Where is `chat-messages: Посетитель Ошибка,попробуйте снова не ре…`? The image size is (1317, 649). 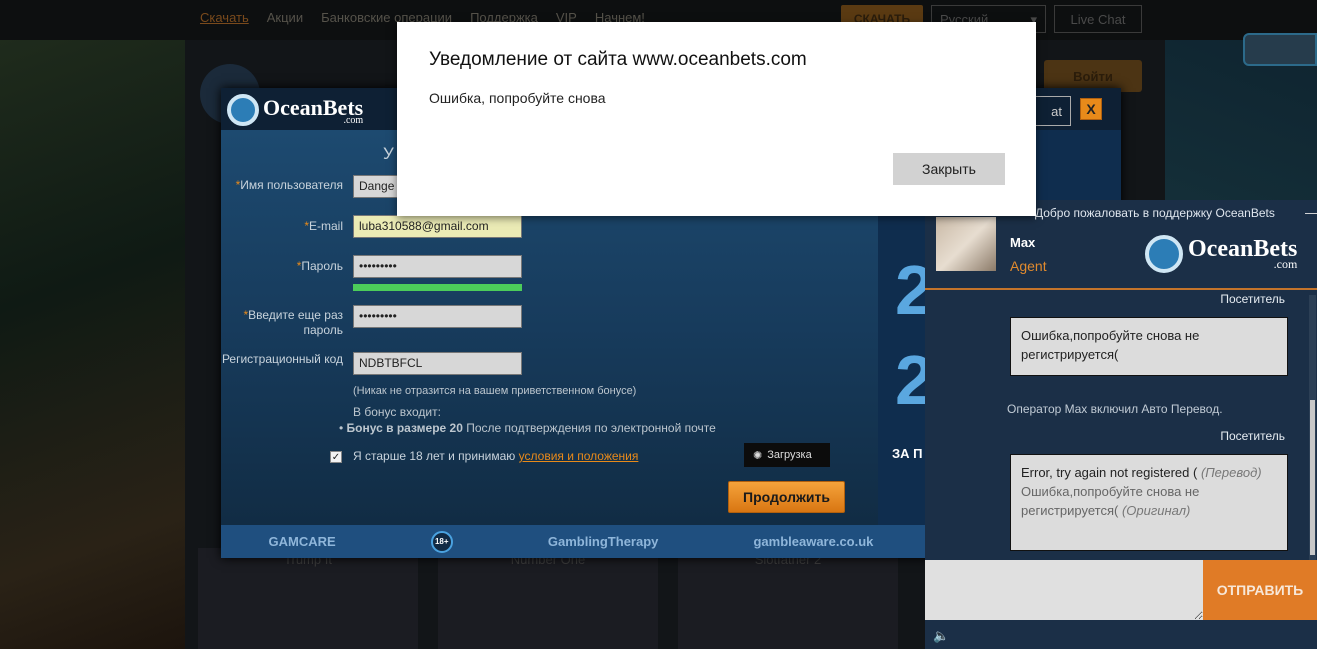 chat-messages: Посетитель Ошибка,попробуйте снова не ре… is located at coordinates (1121, 425).